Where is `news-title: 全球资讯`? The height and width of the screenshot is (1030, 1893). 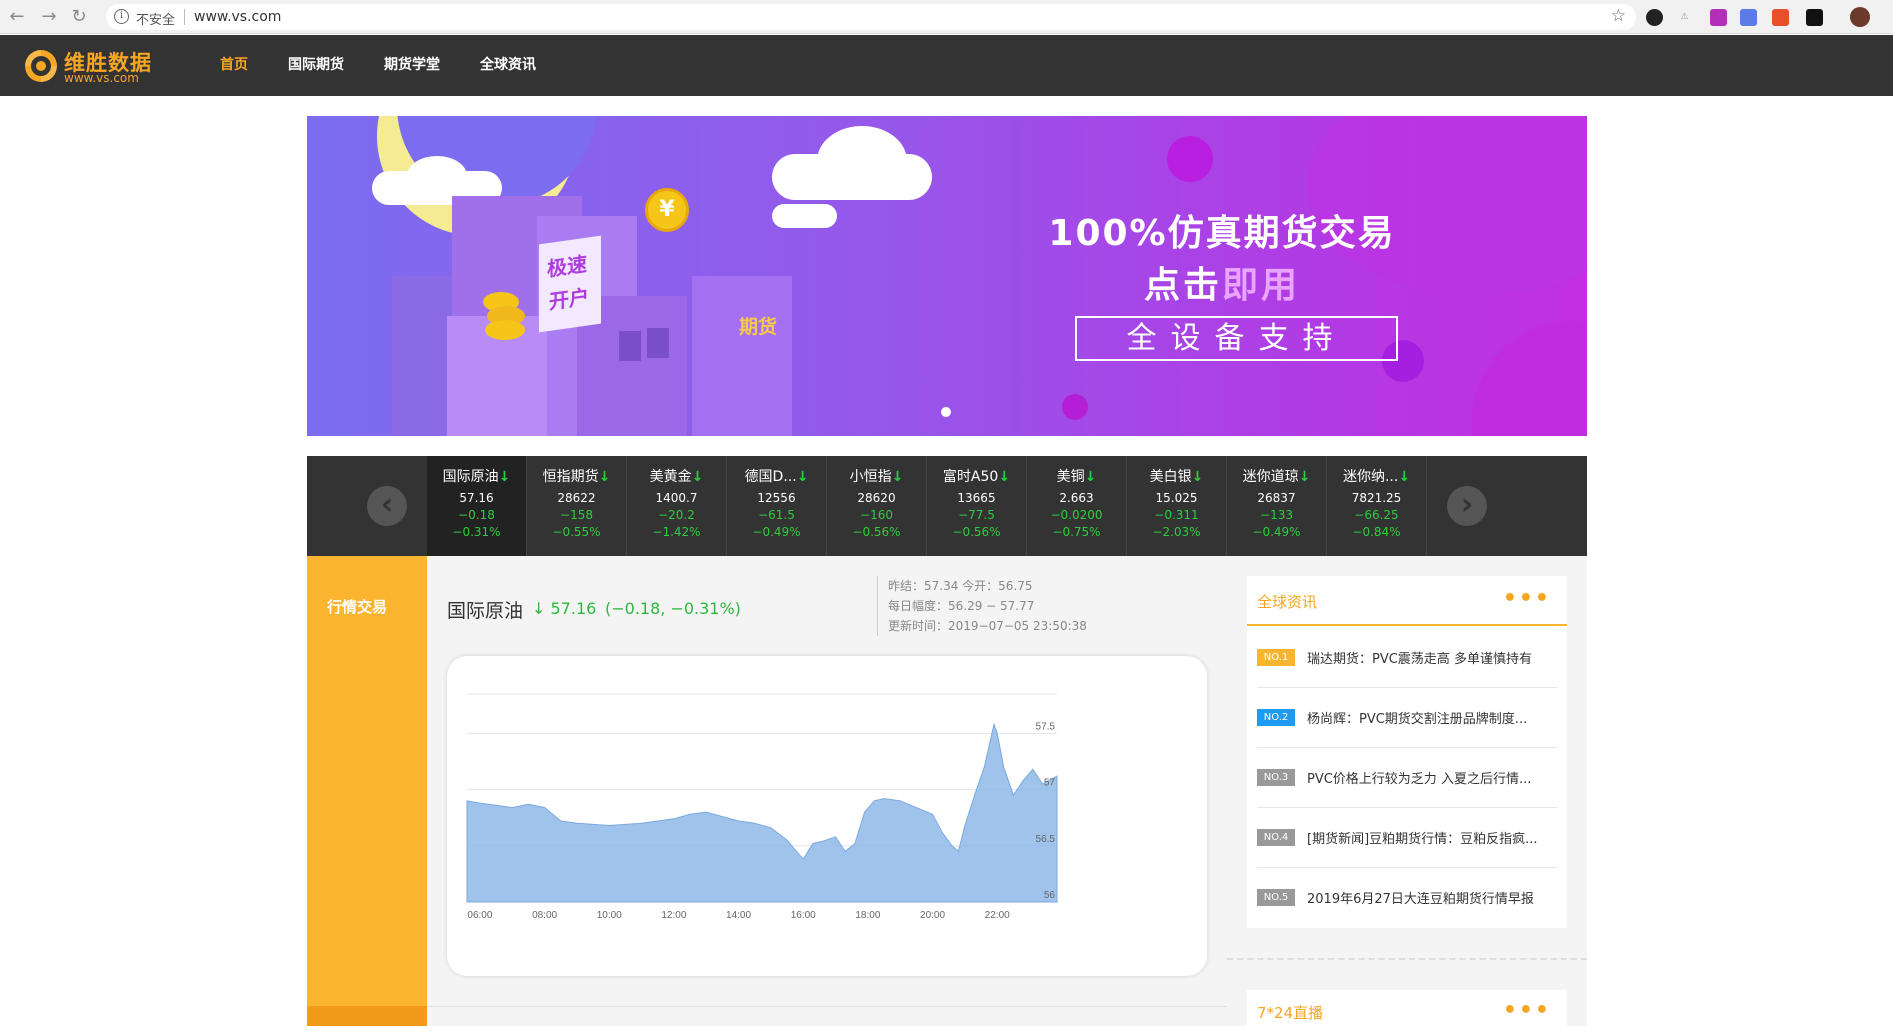 news-title: 全球资讯 is located at coordinates (1287, 601).